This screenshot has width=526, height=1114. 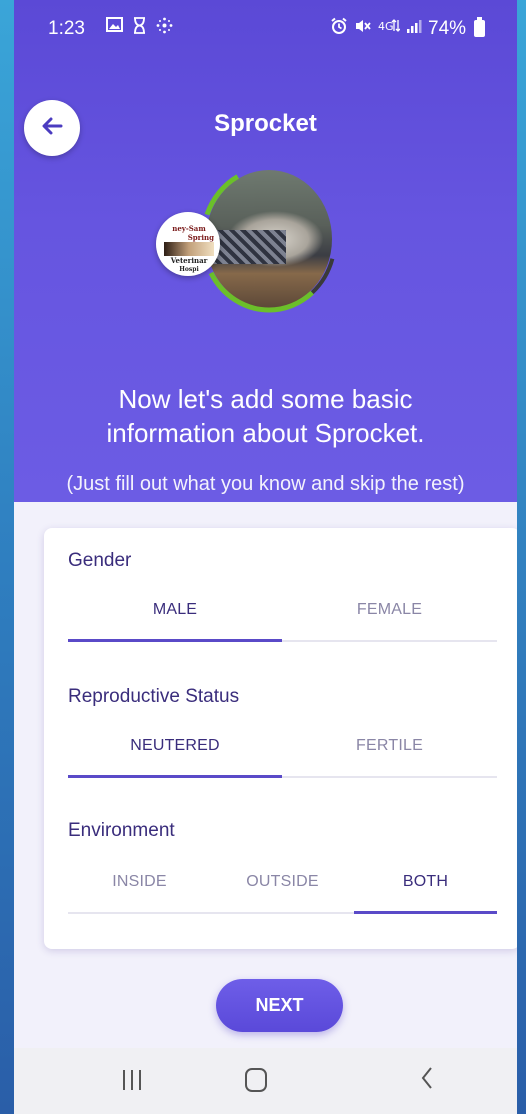 What do you see at coordinates (100, 560) in the screenshot?
I see `gender-label: Gender` at bounding box center [100, 560].